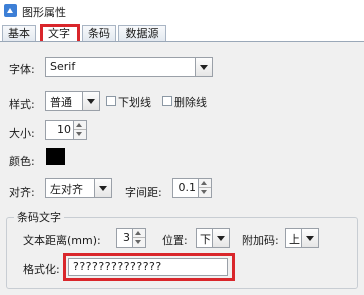  What do you see at coordinates (187, 187) in the screenshot?
I see `spacing-value: 0.1` at bounding box center [187, 187].